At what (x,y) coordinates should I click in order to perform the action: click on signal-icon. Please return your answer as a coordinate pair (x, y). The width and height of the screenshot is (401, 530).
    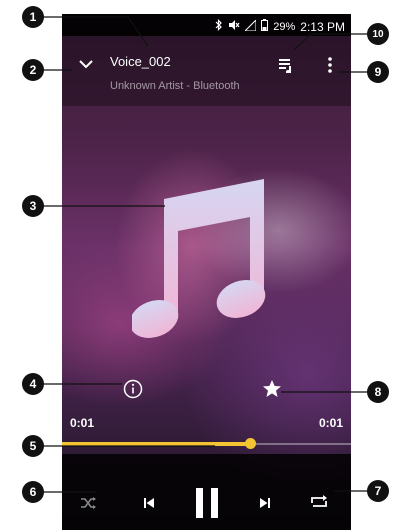
    Looking at the image, I should click on (250, 26).